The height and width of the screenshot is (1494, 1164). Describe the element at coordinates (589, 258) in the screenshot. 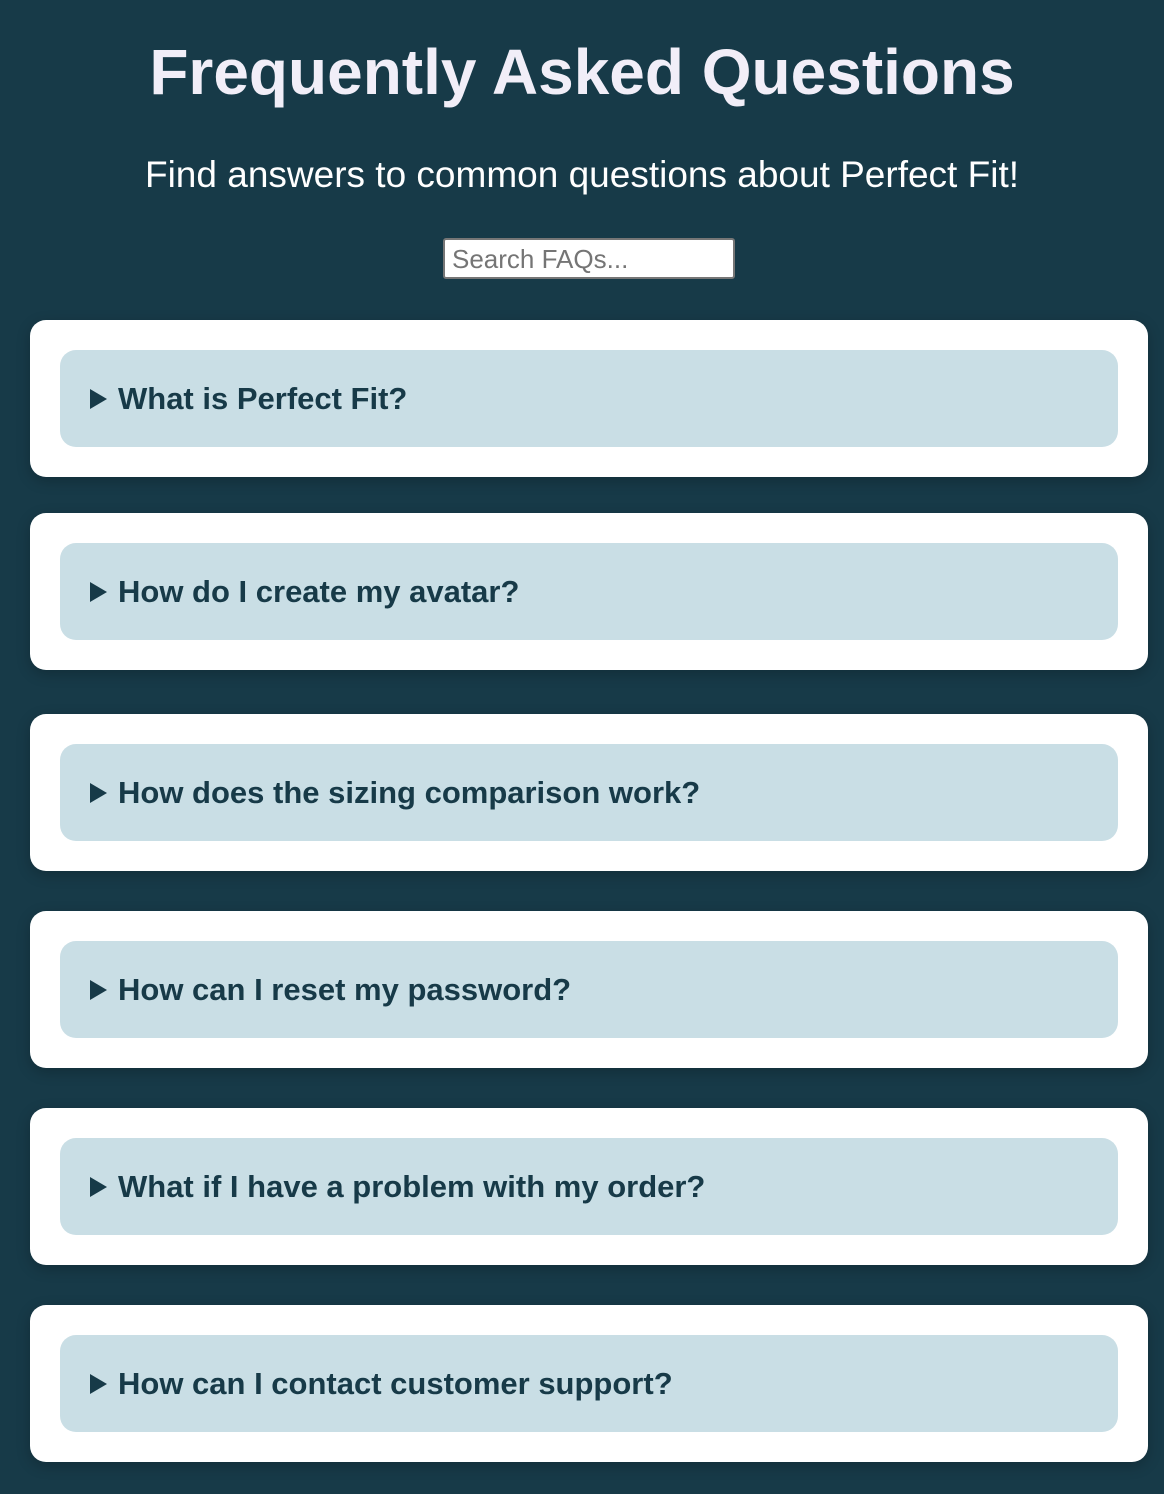

I see `search-input` at that location.